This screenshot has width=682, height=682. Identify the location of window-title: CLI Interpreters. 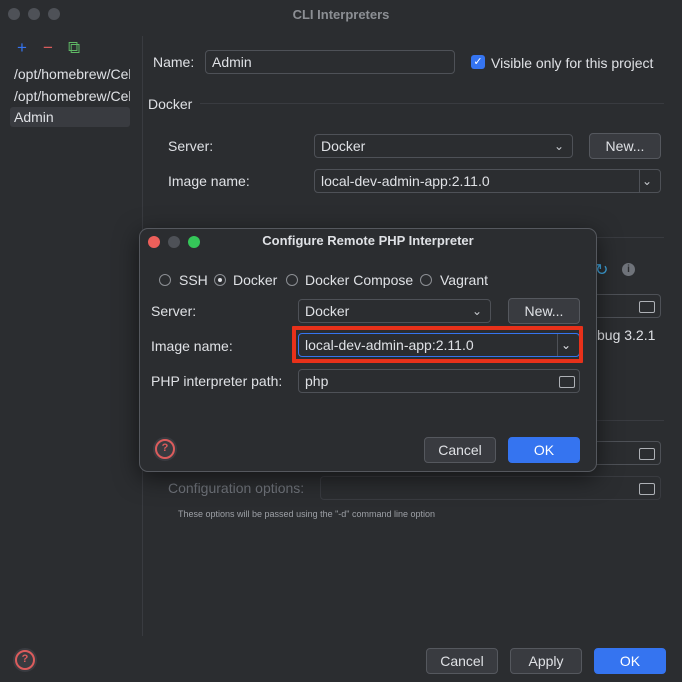
(341, 14).